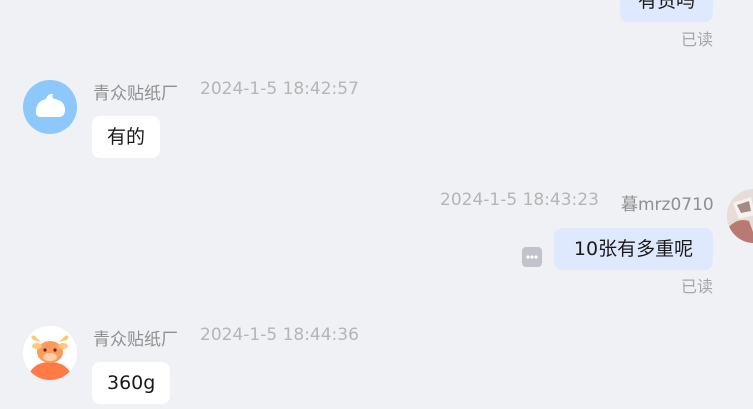 The image size is (753, 409). I want to click on ox-avatar-icon, so click(50, 353).